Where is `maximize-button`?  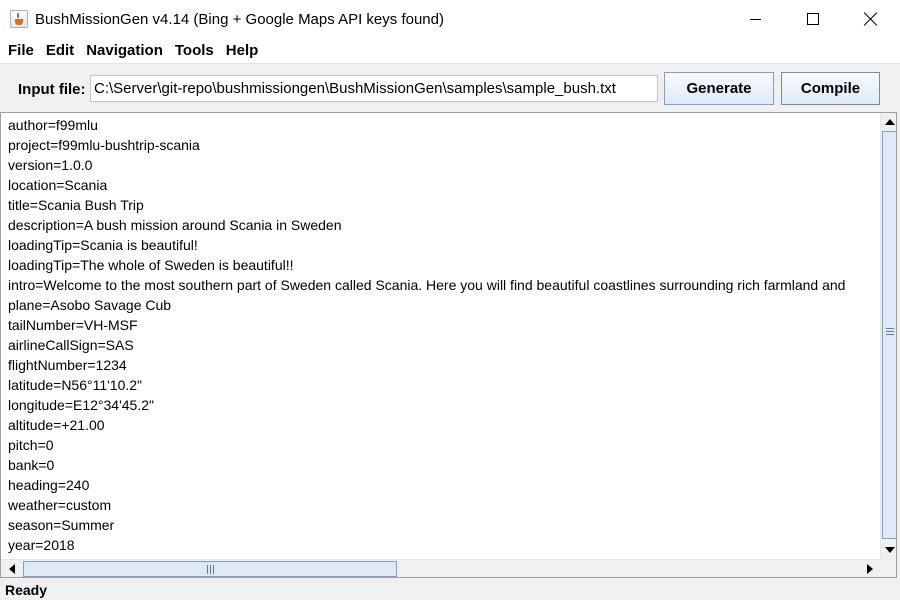
maximize-button is located at coordinates (813, 19).